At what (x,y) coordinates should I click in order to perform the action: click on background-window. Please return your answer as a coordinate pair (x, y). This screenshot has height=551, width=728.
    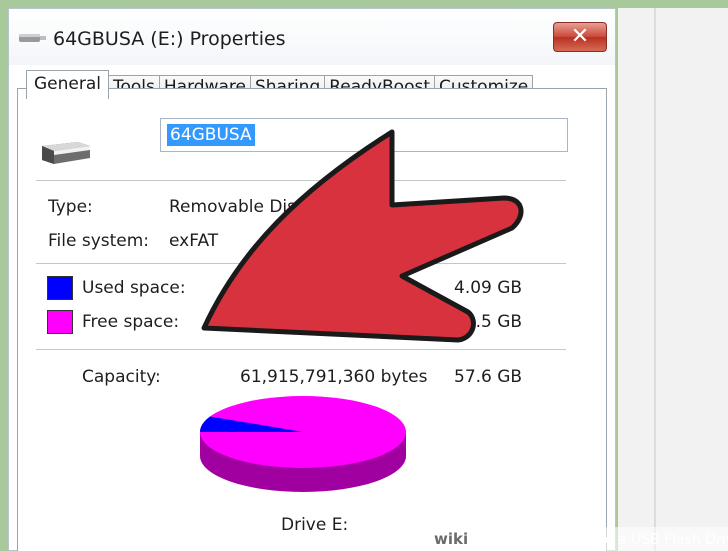
    Looking at the image, I should click on (673, 279).